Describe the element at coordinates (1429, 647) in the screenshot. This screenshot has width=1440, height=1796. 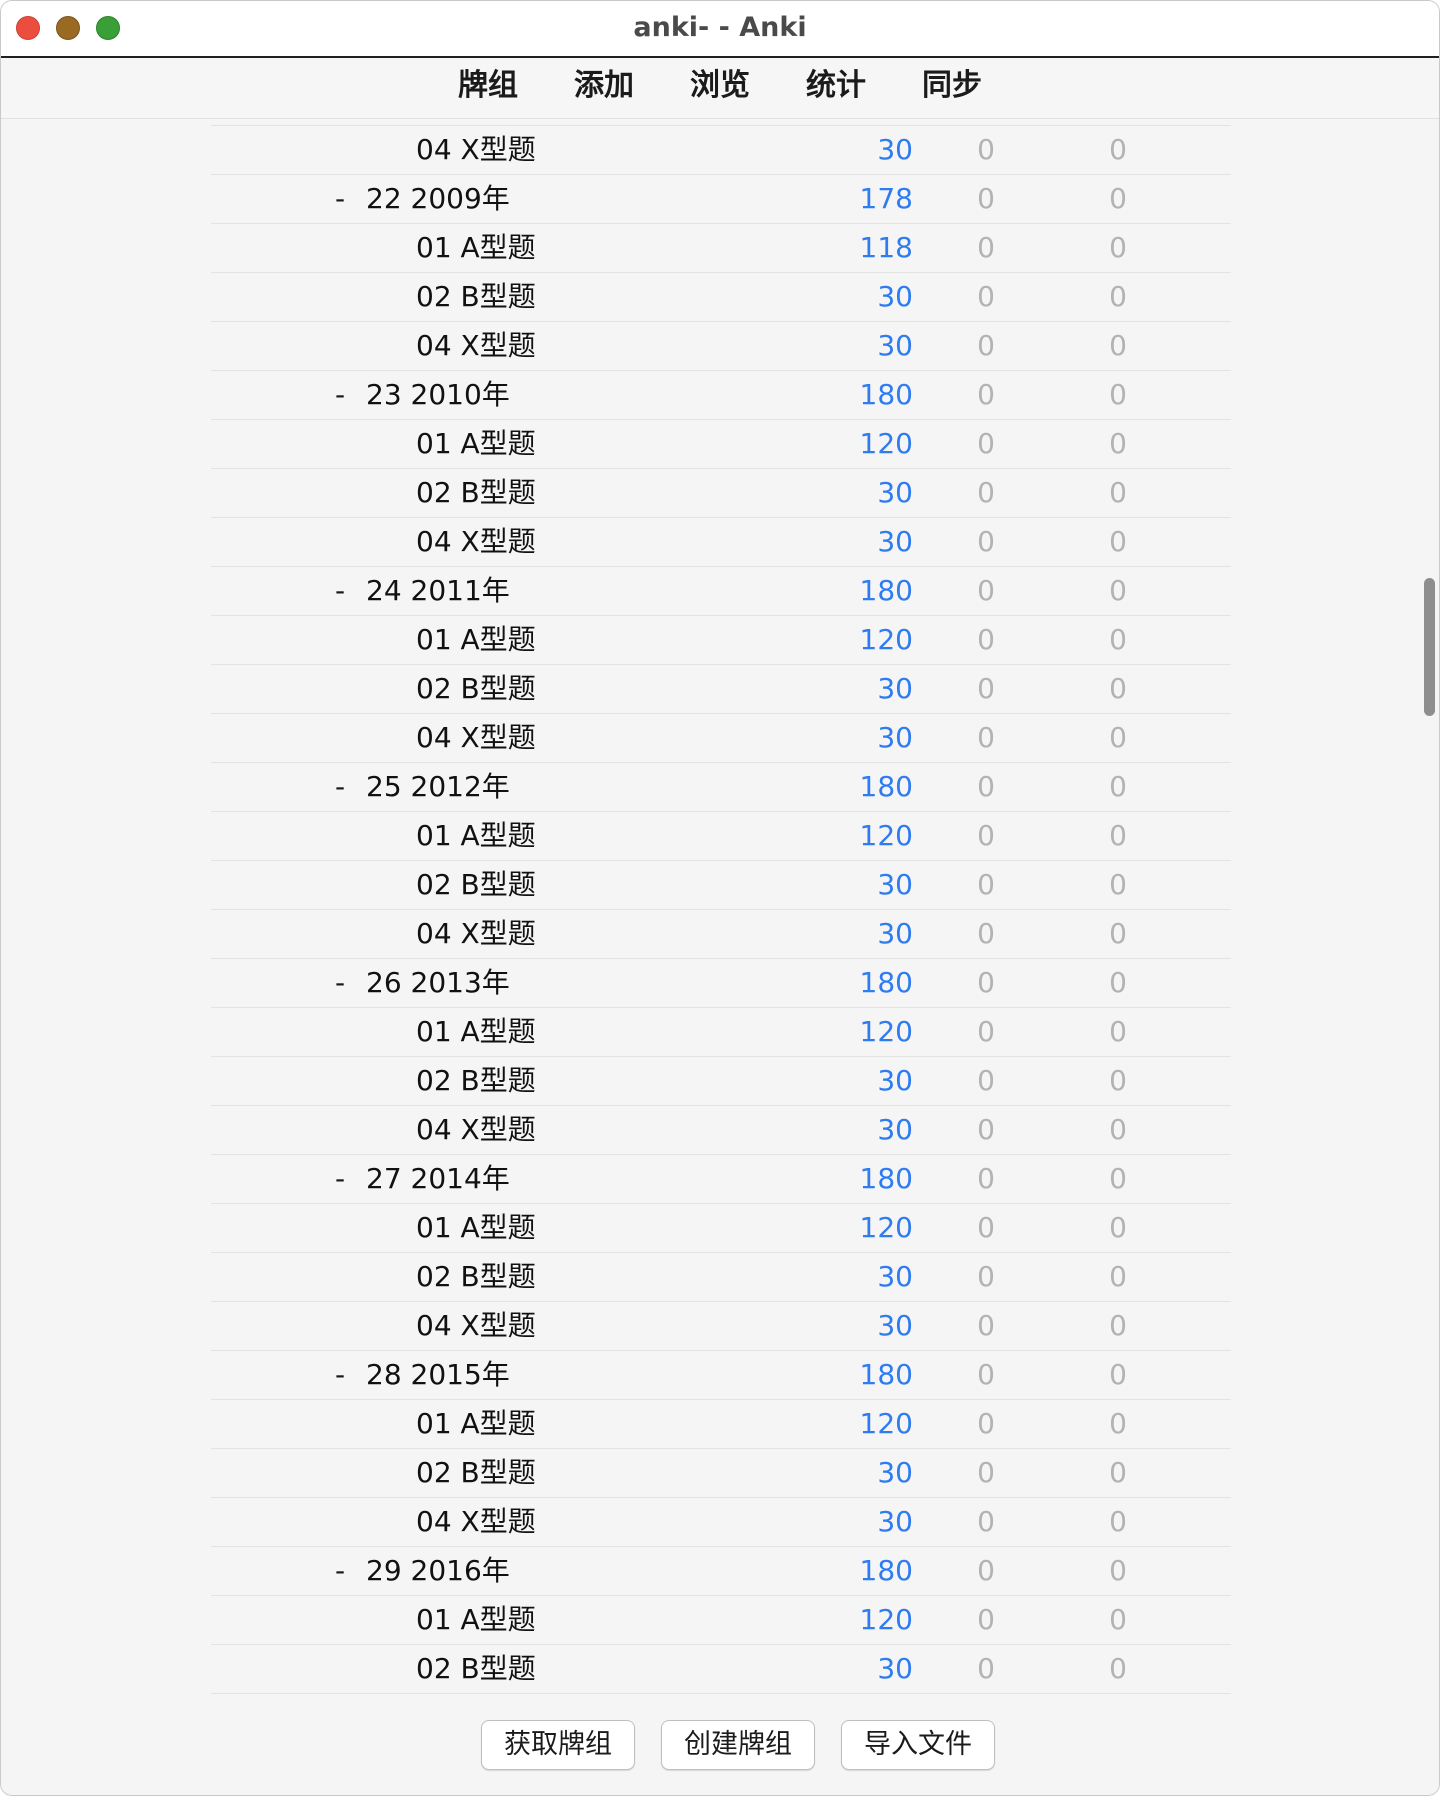
I see `vertical-scrollbar-thumb` at that location.